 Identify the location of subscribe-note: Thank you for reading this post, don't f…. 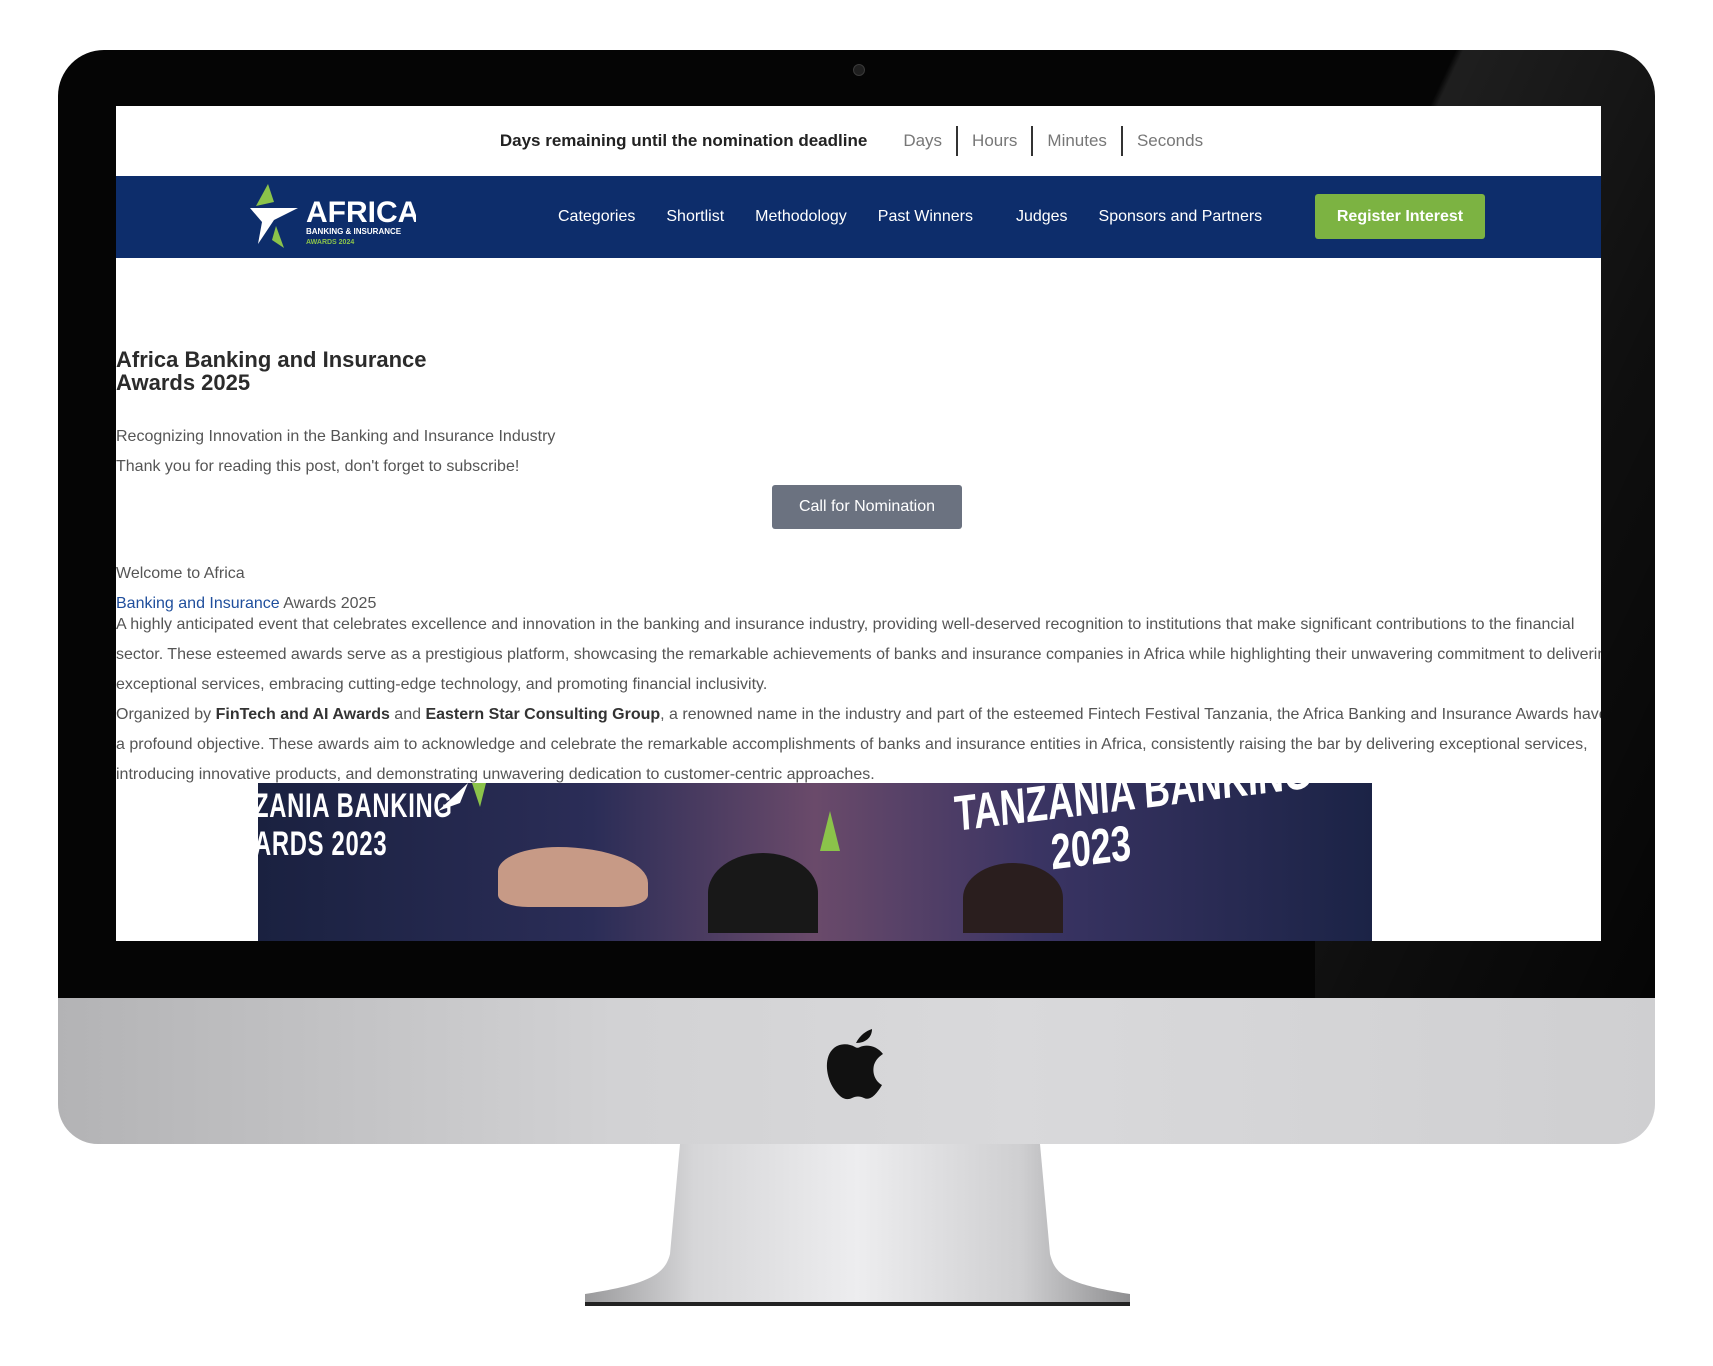
(318, 466).